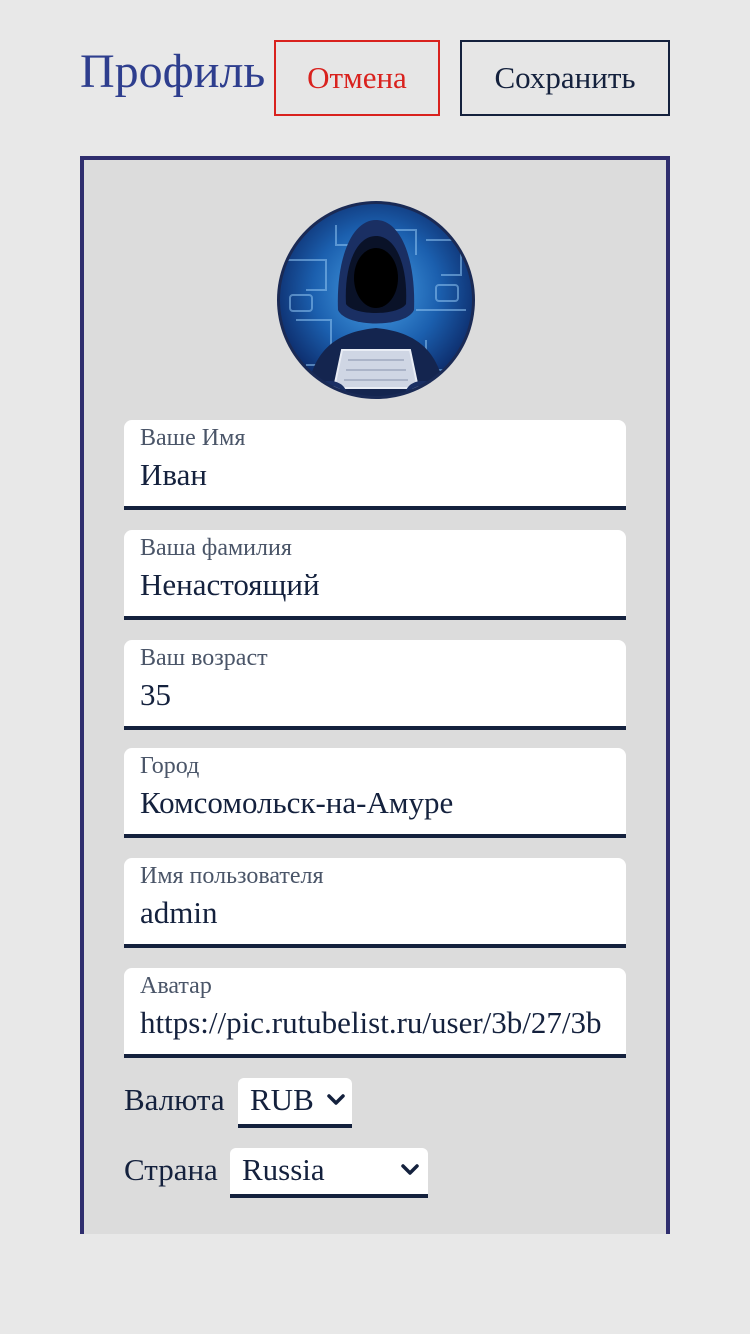 This screenshot has height=1334, width=750. I want to click on cancel-button: Отмена, so click(357, 78).